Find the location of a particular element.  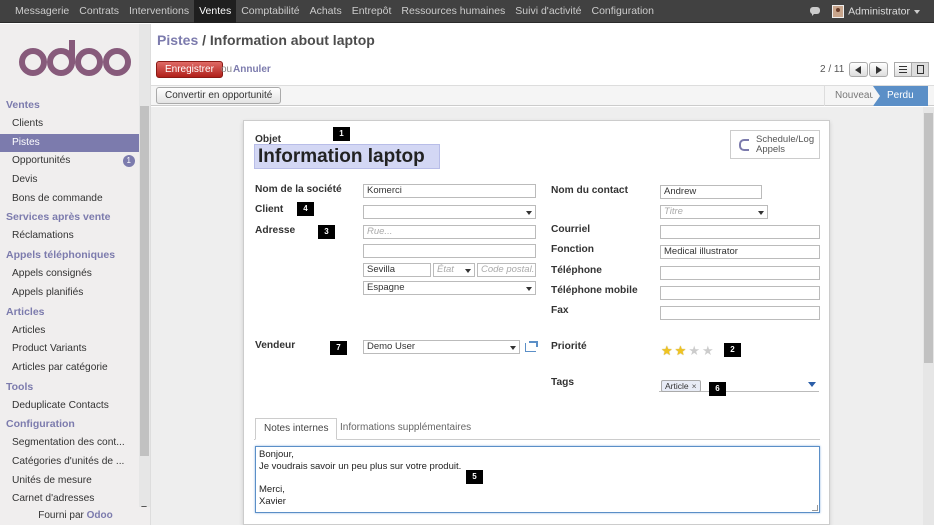

sidebar-item: Opportunités 1 is located at coordinates (69, 161).